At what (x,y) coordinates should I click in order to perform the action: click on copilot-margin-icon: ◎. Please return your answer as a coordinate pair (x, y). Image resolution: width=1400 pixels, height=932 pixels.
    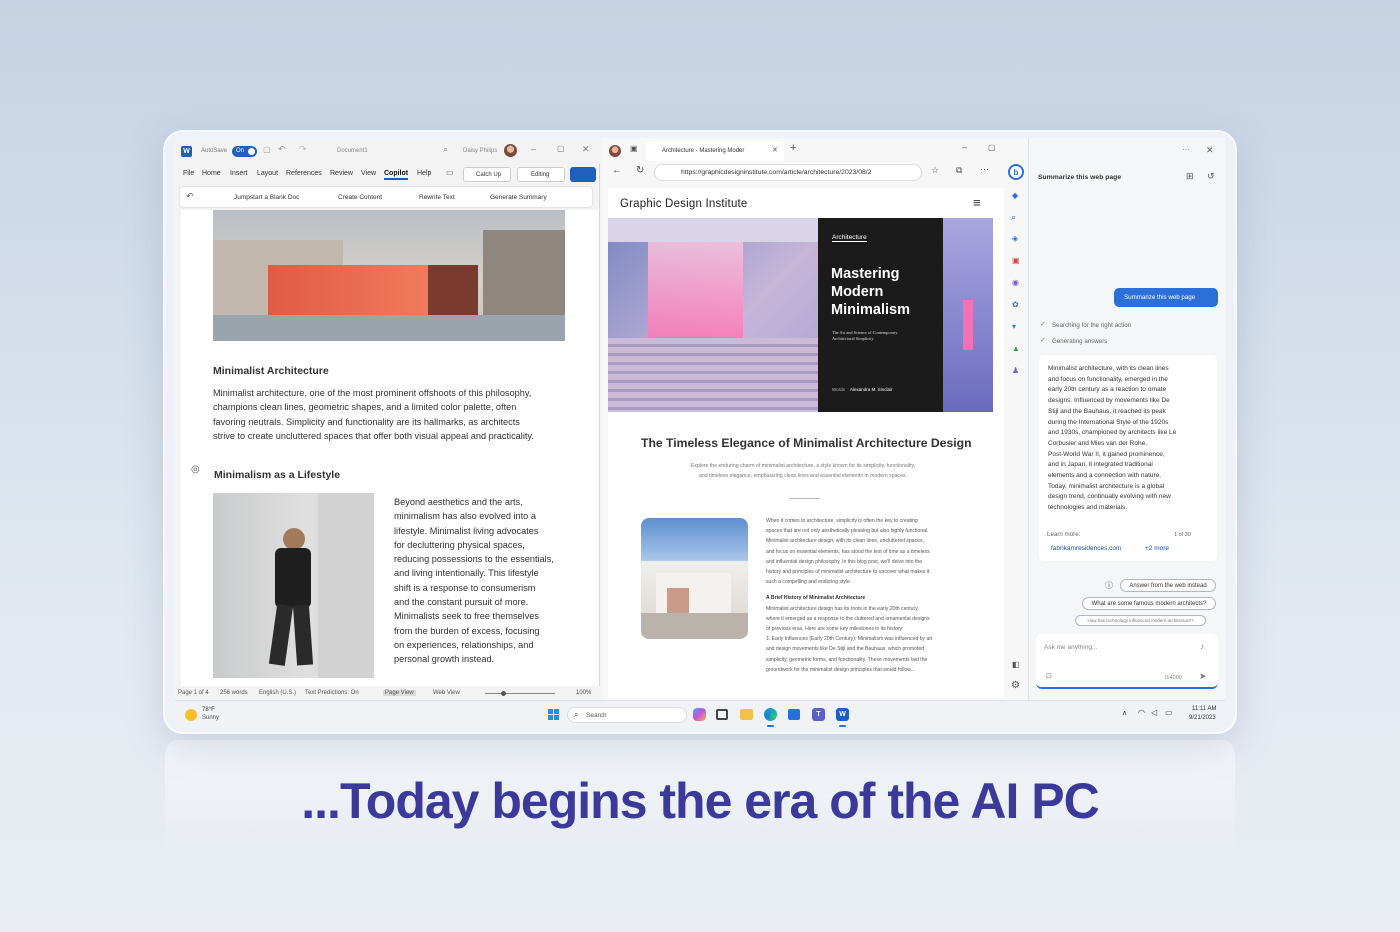
    Looking at the image, I should click on (195, 469).